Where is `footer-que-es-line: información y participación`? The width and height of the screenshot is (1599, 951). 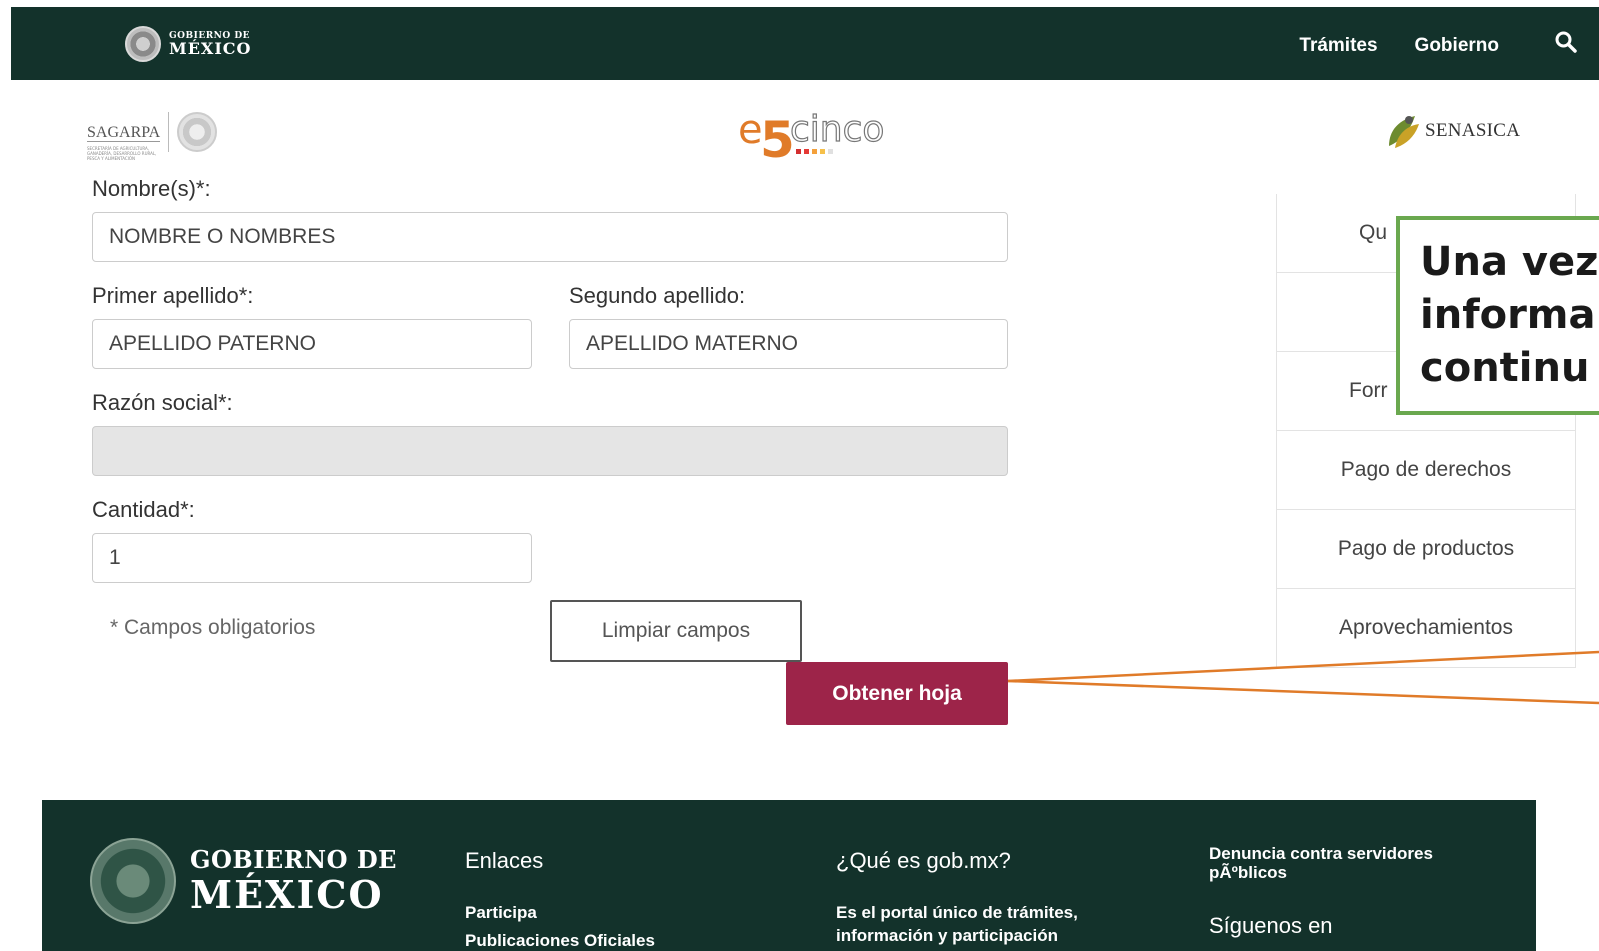 footer-que-es-line: información y participación is located at coordinates (947, 935).